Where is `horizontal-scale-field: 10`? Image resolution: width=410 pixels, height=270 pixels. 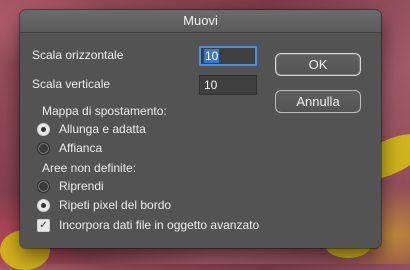
horizontal-scale-field: 10 is located at coordinates (228, 56).